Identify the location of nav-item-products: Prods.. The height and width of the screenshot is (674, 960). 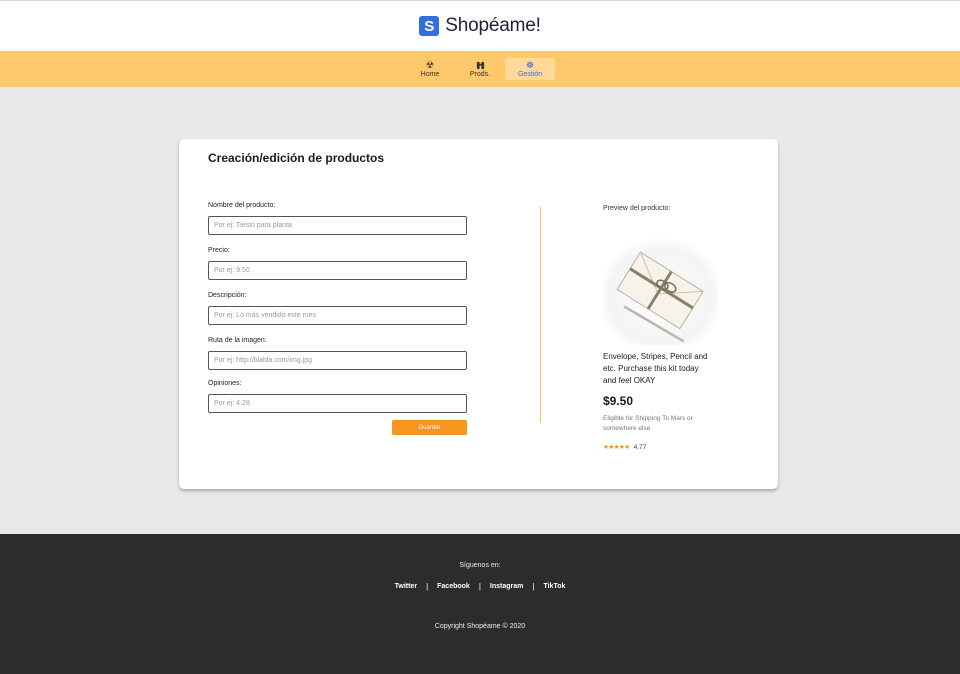
(480, 69).